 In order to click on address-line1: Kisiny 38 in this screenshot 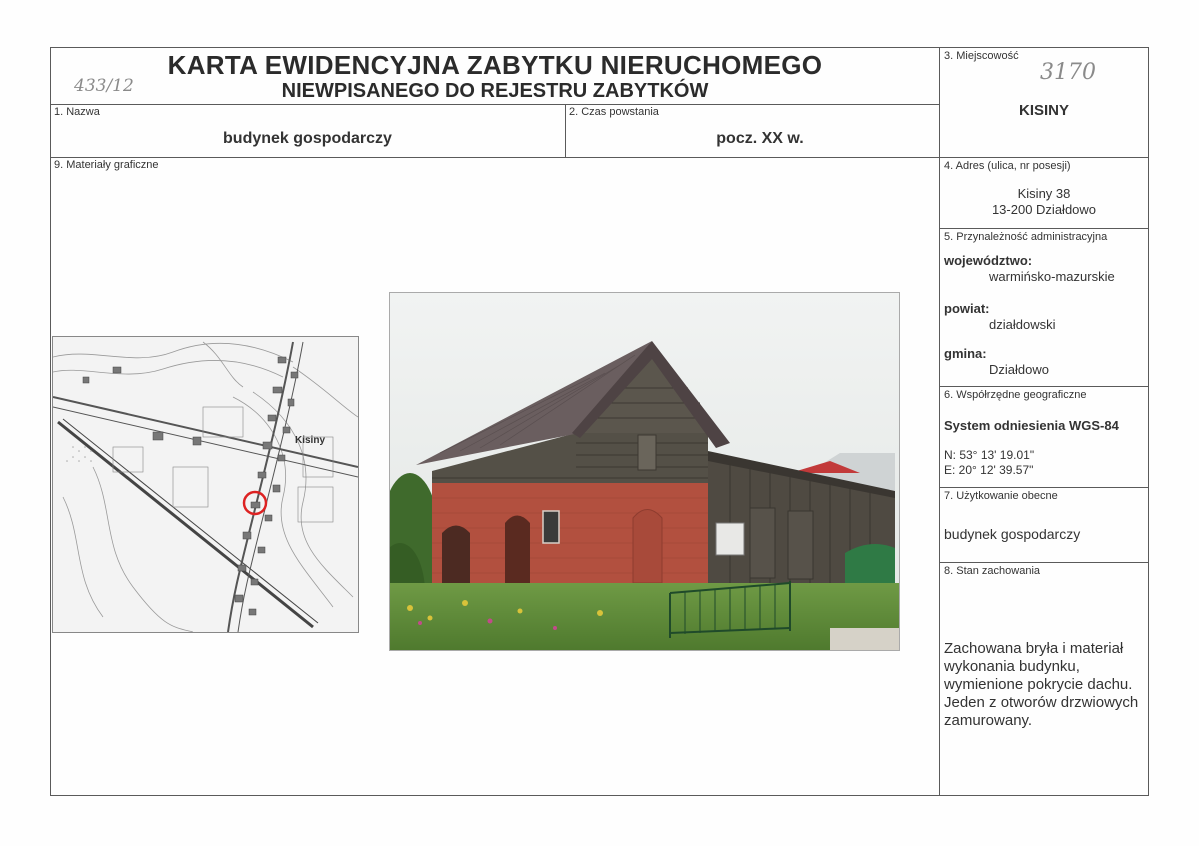, I will do `click(1044, 193)`.